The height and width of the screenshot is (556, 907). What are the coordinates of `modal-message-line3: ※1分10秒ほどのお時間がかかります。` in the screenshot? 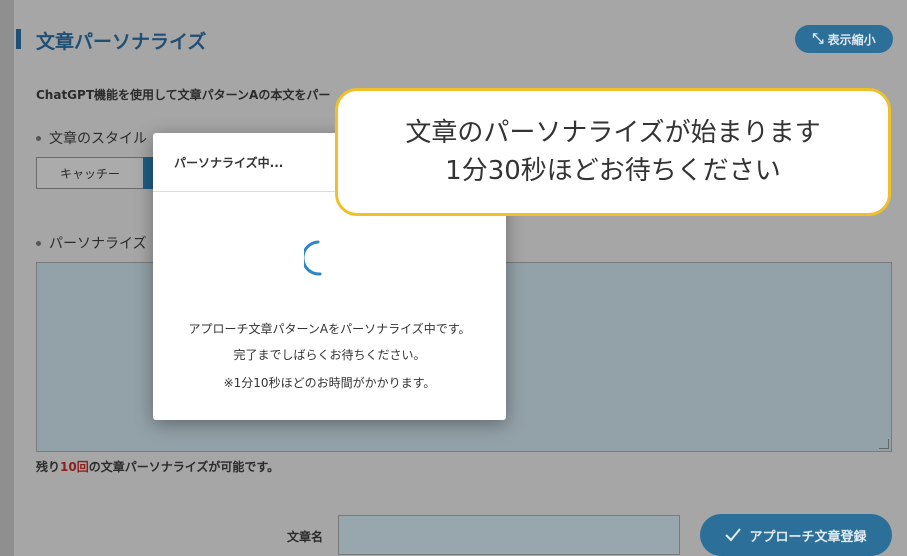 It's located at (329, 383).